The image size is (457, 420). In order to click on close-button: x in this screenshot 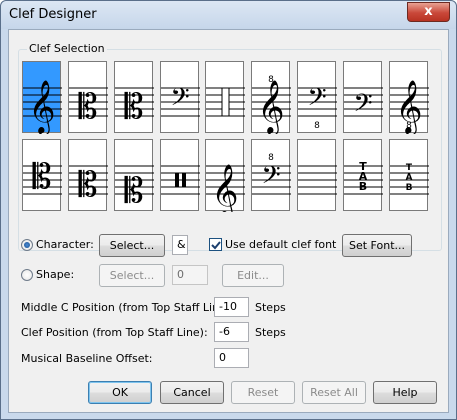, I will do `click(428, 12)`.